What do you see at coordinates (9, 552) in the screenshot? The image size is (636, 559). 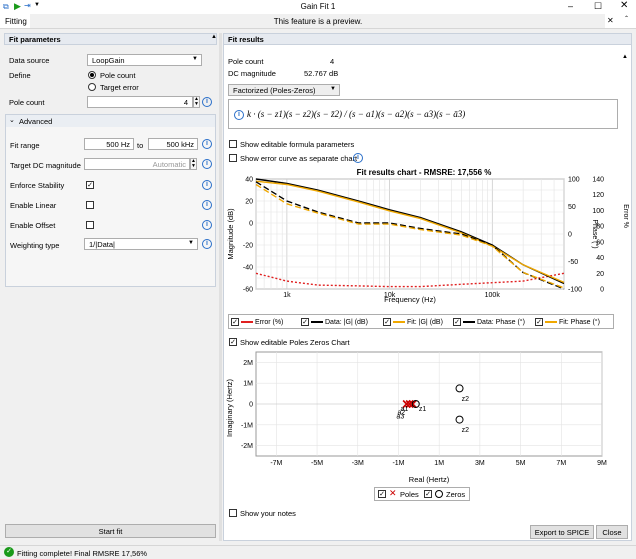 I see `success-icon: ✓` at bounding box center [9, 552].